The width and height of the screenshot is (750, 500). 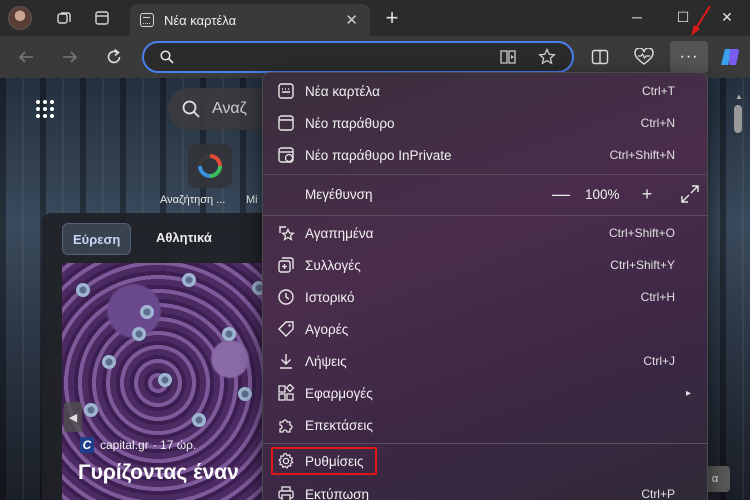 I want to click on new-tab-icon, so click(x=286, y=91).